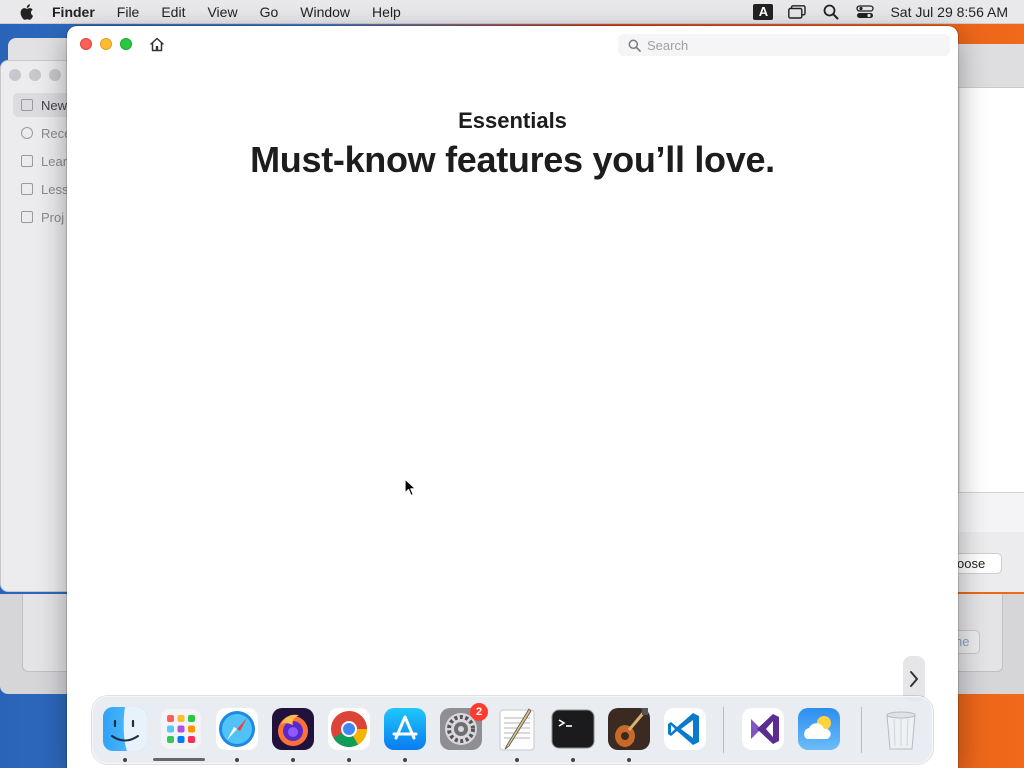 This screenshot has height=768, width=1024. What do you see at coordinates (349, 729) in the screenshot?
I see `chrome-icon` at bounding box center [349, 729].